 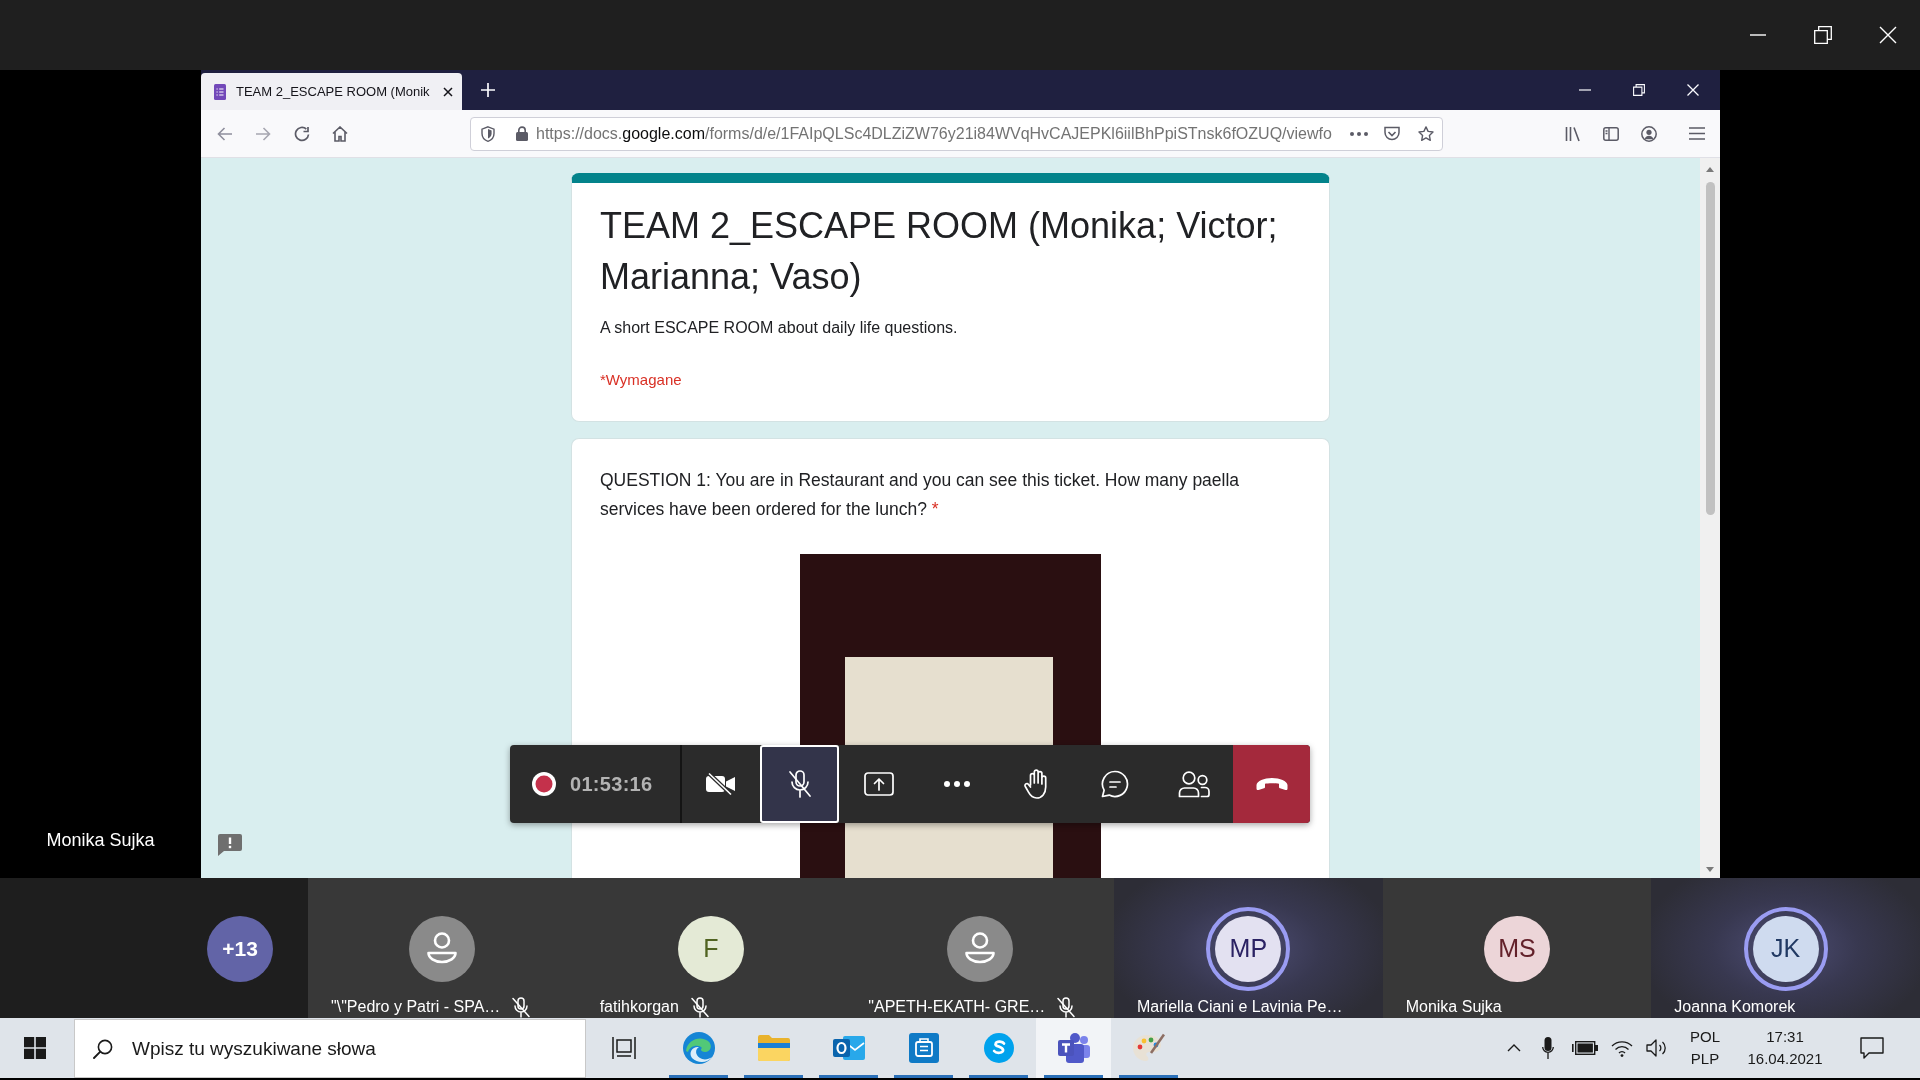 What do you see at coordinates (1115, 784) in the screenshot?
I see `chat-icon` at bounding box center [1115, 784].